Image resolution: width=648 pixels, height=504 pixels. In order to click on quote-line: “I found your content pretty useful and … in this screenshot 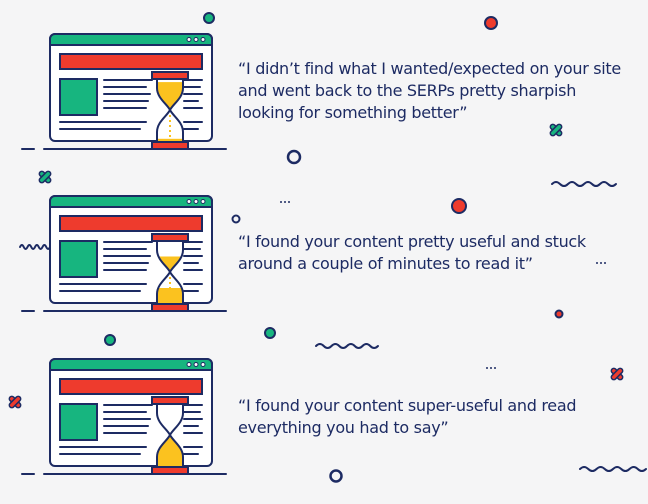, I will do `click(412, 241)`.